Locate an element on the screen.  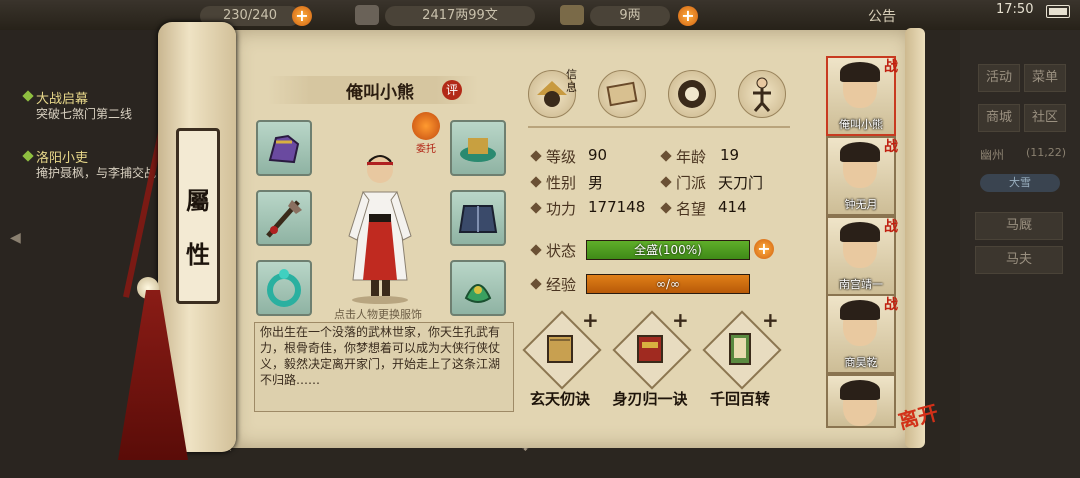
collapse-left-arrow-icon: ◀ is located at coordinates (17, 239).